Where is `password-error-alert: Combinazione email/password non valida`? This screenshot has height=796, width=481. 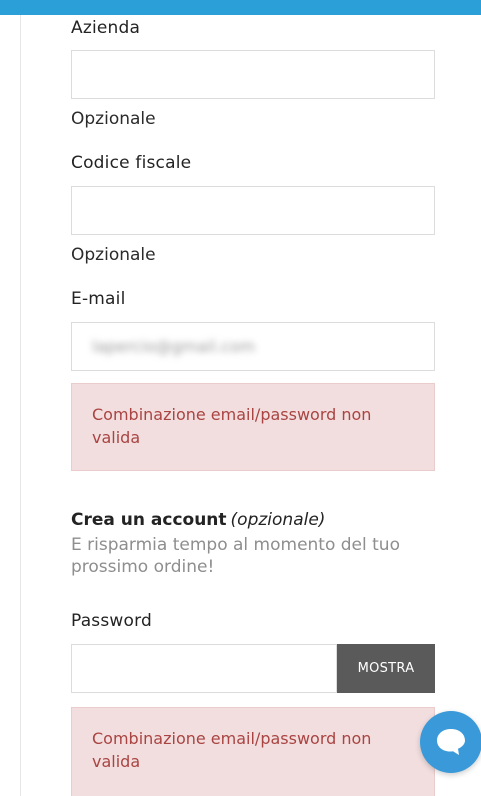 password-error-alert: Combinazione email/password non valida is located at coordinates (253, 751).